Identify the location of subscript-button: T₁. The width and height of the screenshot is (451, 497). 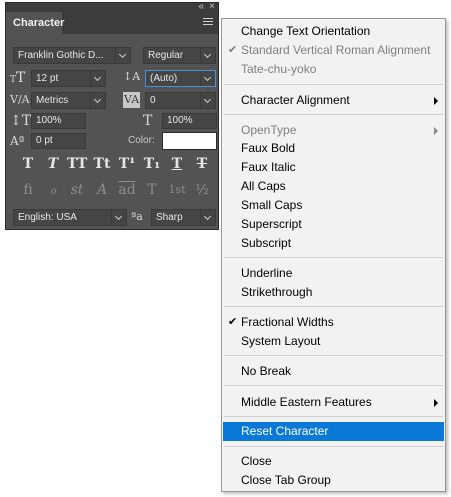
(152, 164).